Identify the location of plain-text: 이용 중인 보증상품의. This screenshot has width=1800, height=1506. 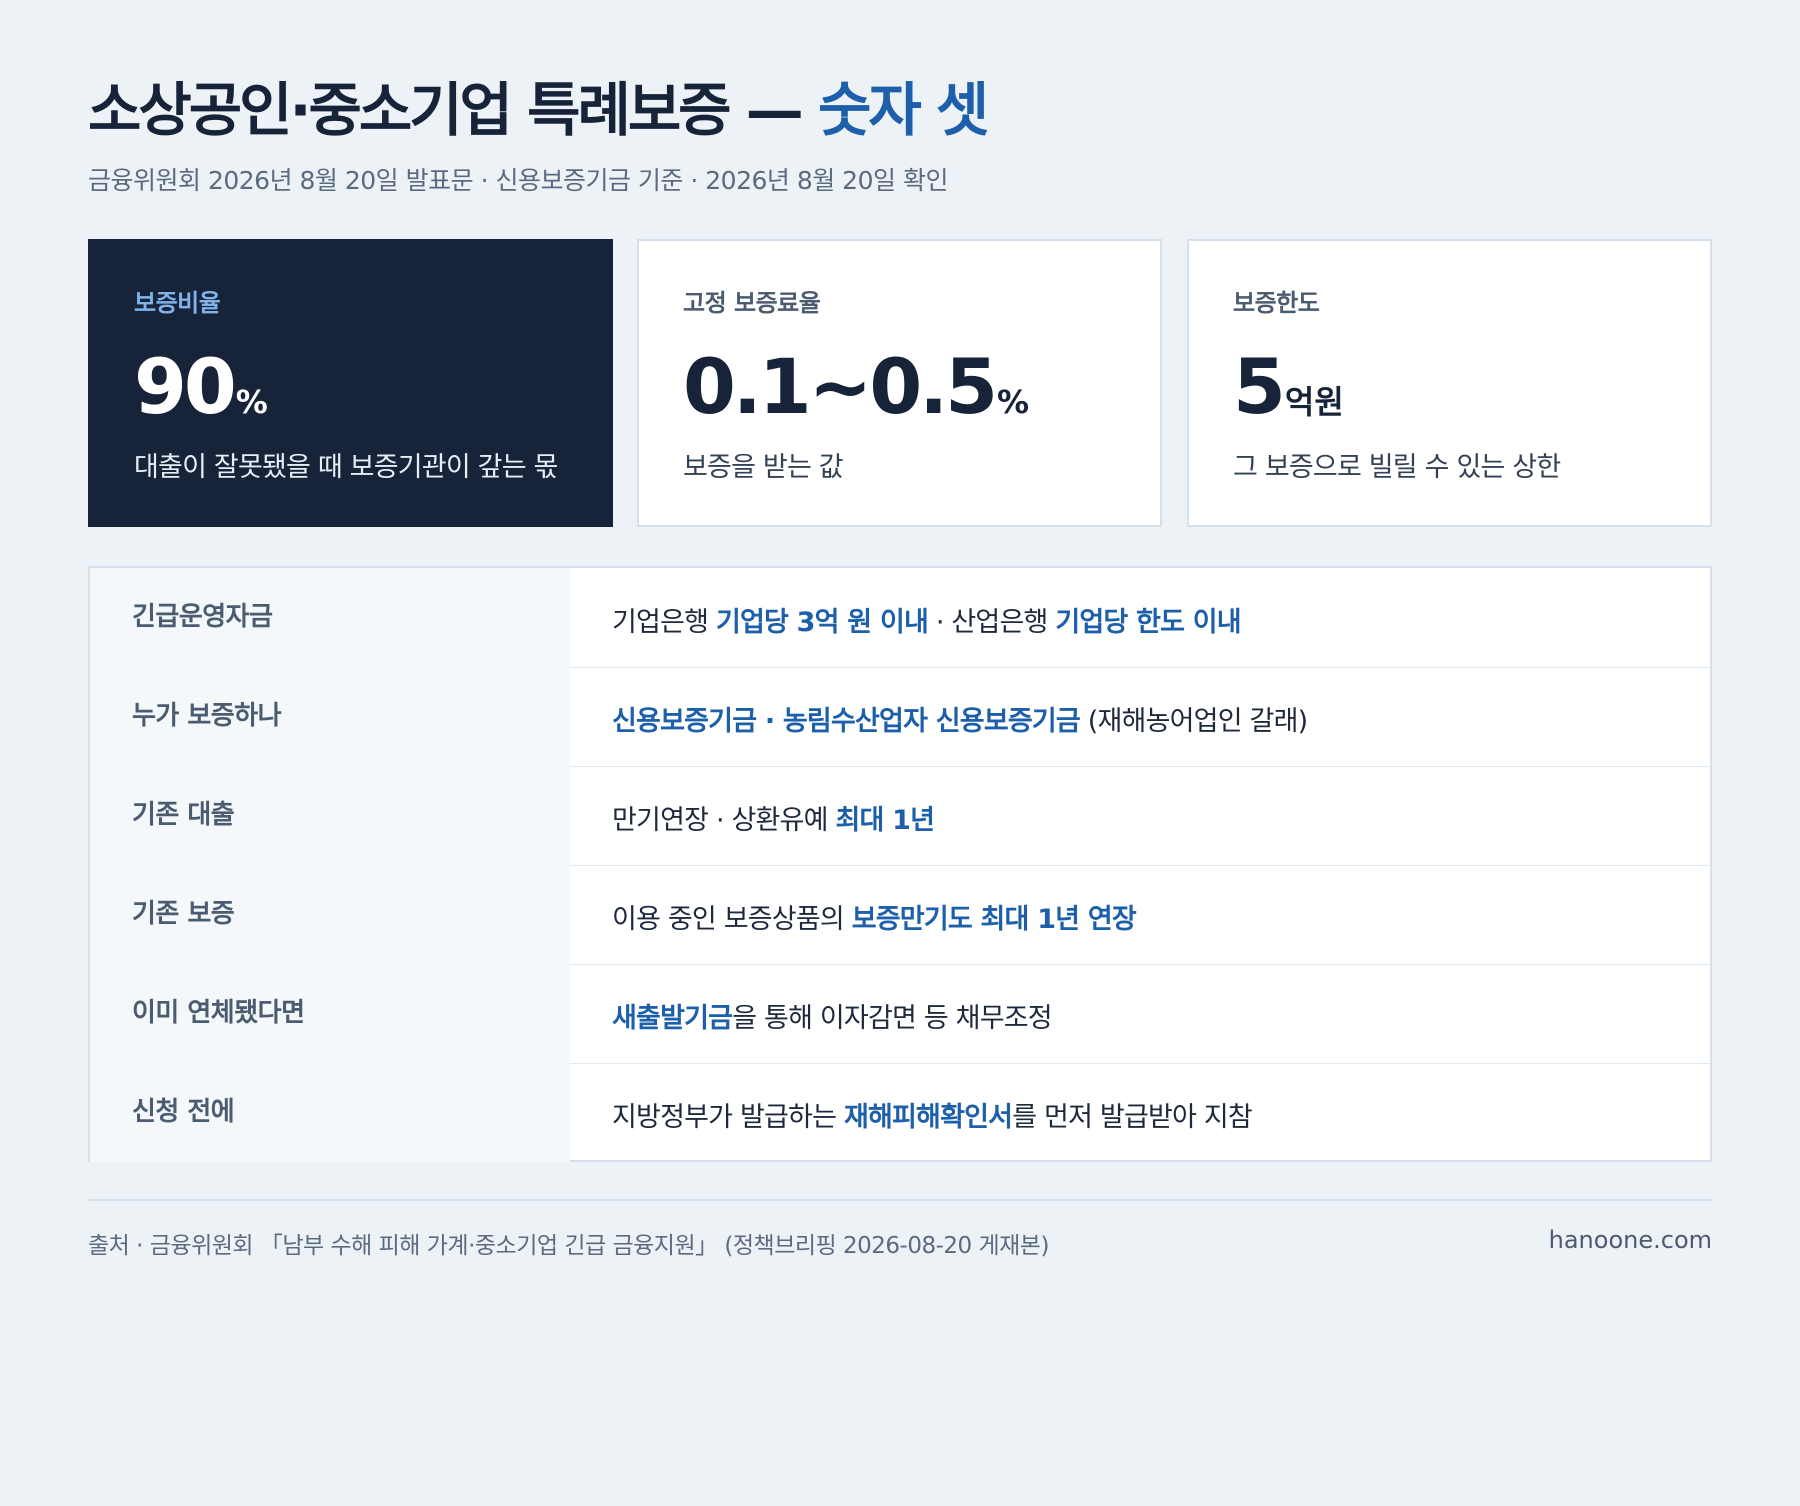
(732, 919).